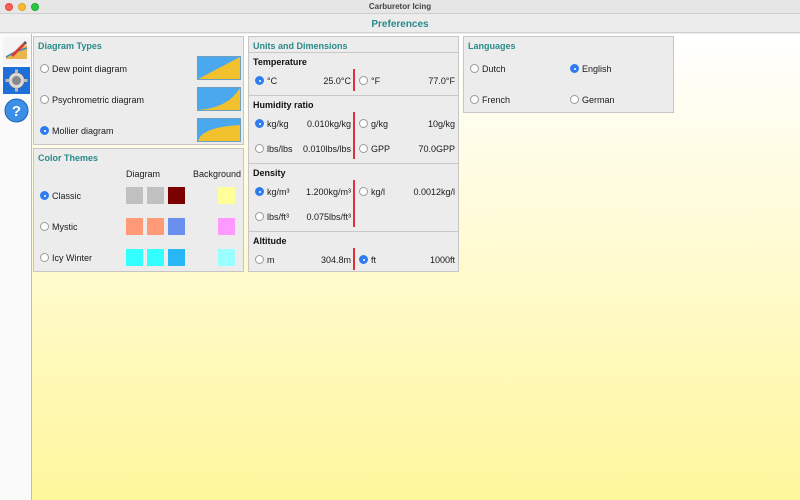  I want to click on german-radio, so click(574, 99).